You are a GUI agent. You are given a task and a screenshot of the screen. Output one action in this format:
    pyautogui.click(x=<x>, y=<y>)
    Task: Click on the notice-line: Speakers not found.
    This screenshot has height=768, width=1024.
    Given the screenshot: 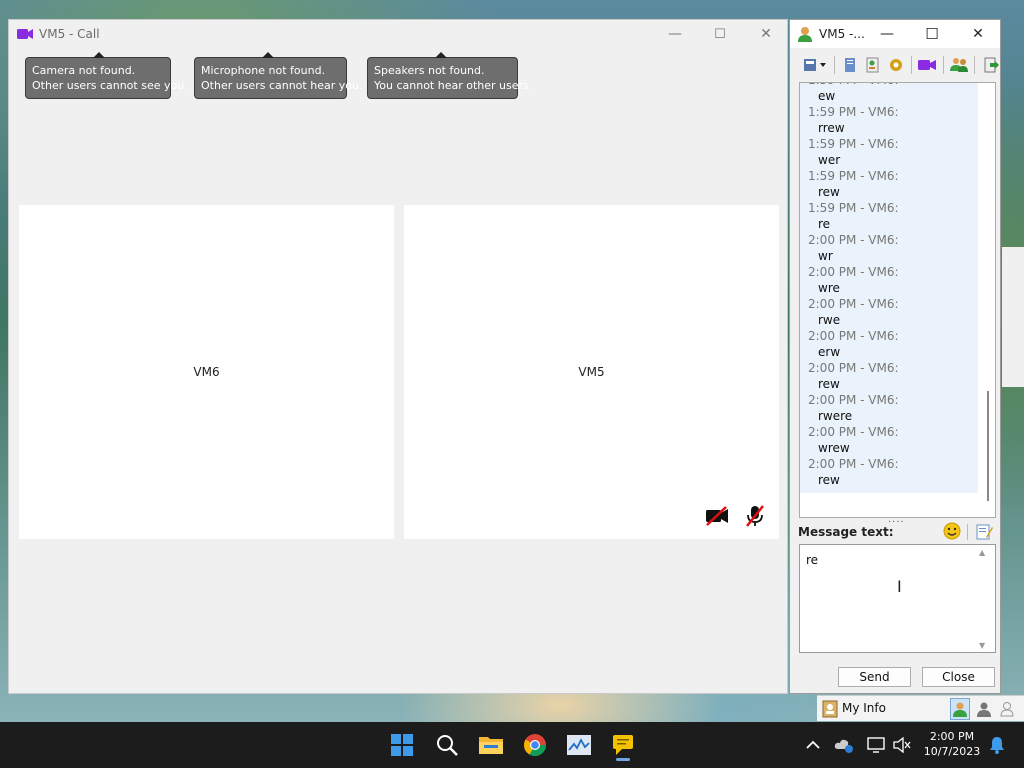 What is the action you would take?
    pyautogui.click(x=429, y=70)
    